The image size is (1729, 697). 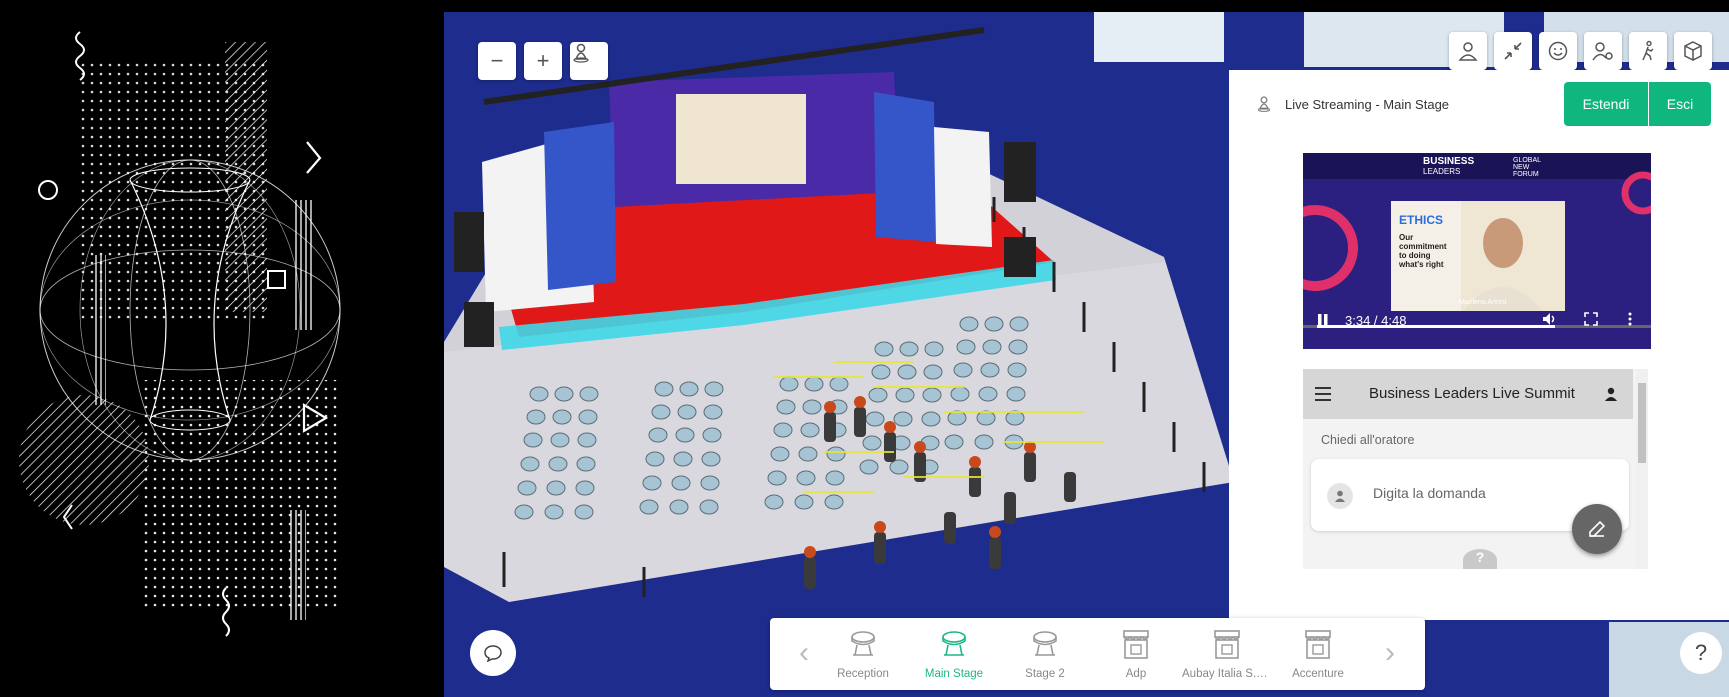 I want to click on nav-item-label: Reception, so click(x=863, y=674).